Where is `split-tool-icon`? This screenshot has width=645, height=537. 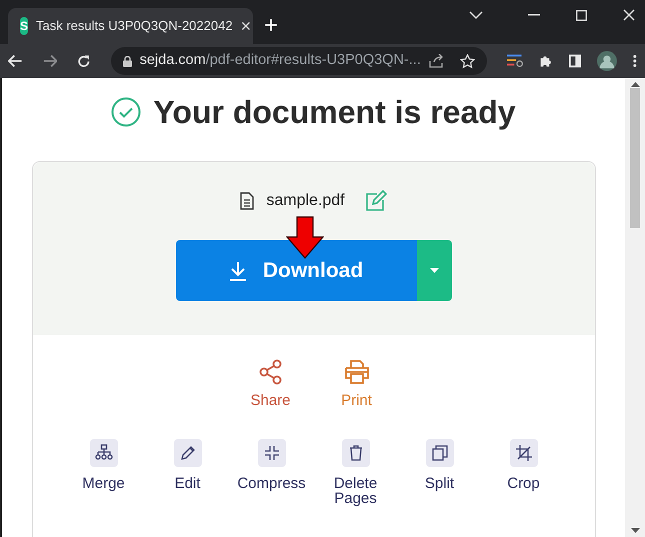 split-tool-icon is located at coordinates (439, 453).